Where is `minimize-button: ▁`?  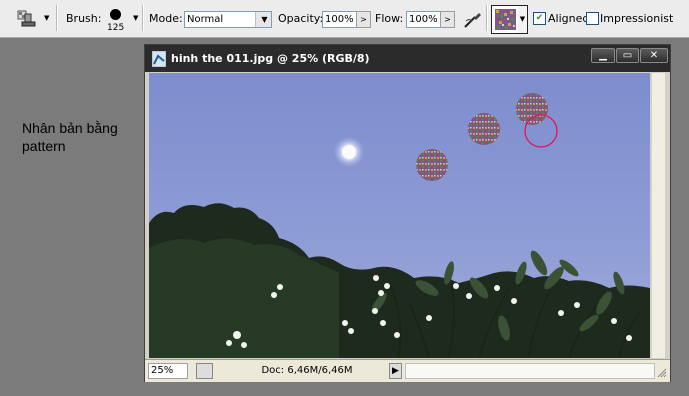
minimize-button: ▁ is located at coordinates (603, 55).